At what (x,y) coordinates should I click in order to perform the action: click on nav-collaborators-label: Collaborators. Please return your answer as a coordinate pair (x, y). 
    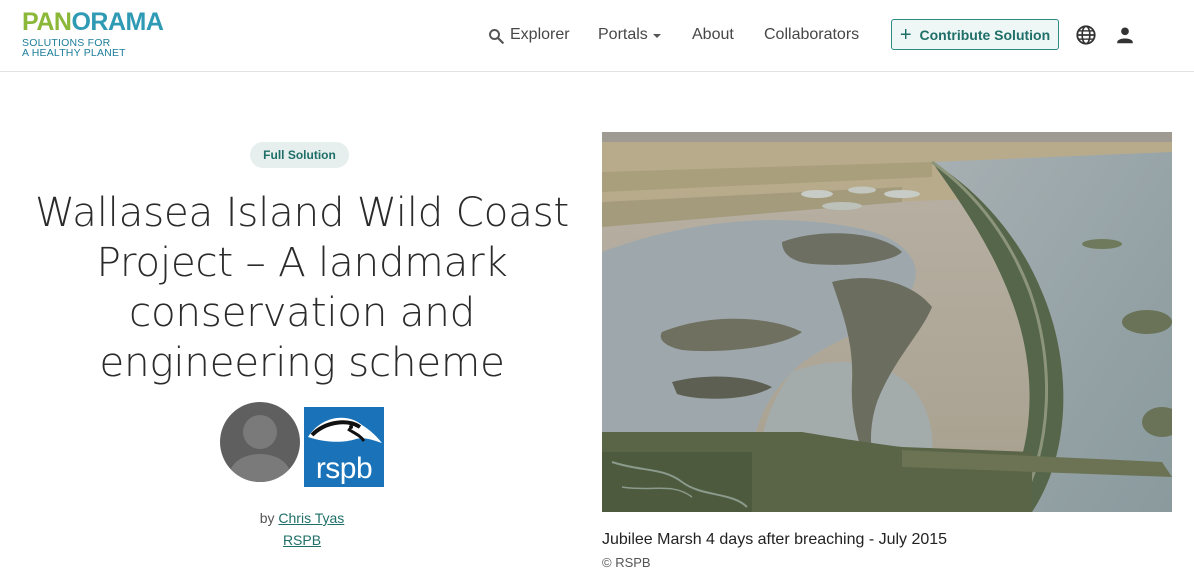
    Looking at the image, I should click on (812, 34).